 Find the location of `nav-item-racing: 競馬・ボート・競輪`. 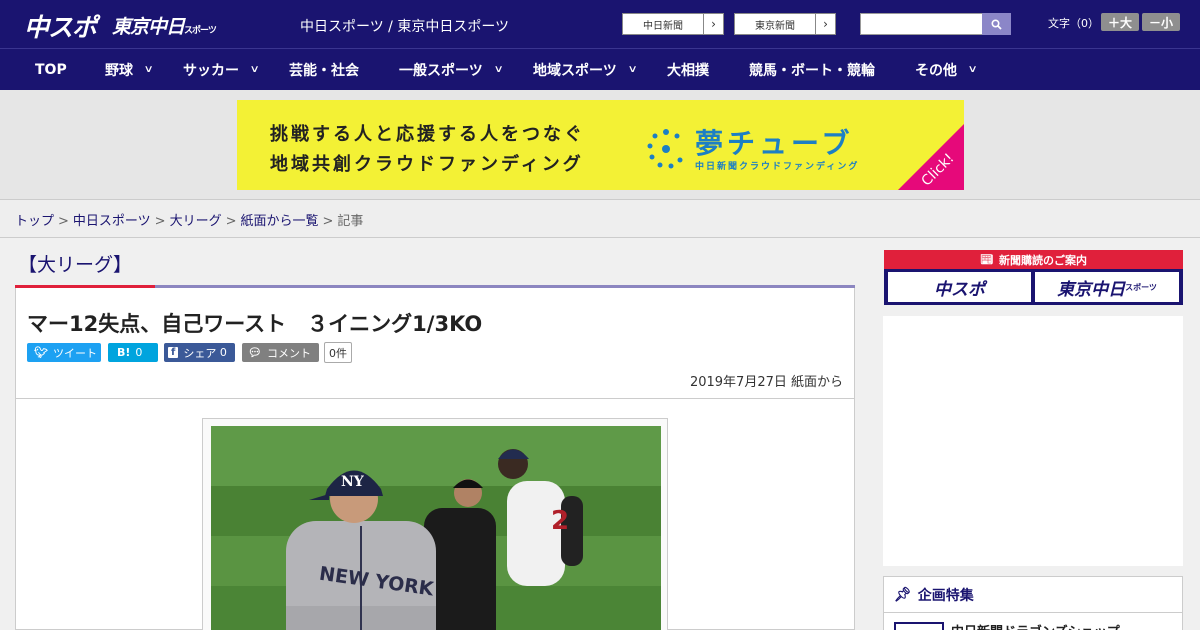

nav-item-racing: 競馬・ボート・競輪 is located at coordinates (812, 69).